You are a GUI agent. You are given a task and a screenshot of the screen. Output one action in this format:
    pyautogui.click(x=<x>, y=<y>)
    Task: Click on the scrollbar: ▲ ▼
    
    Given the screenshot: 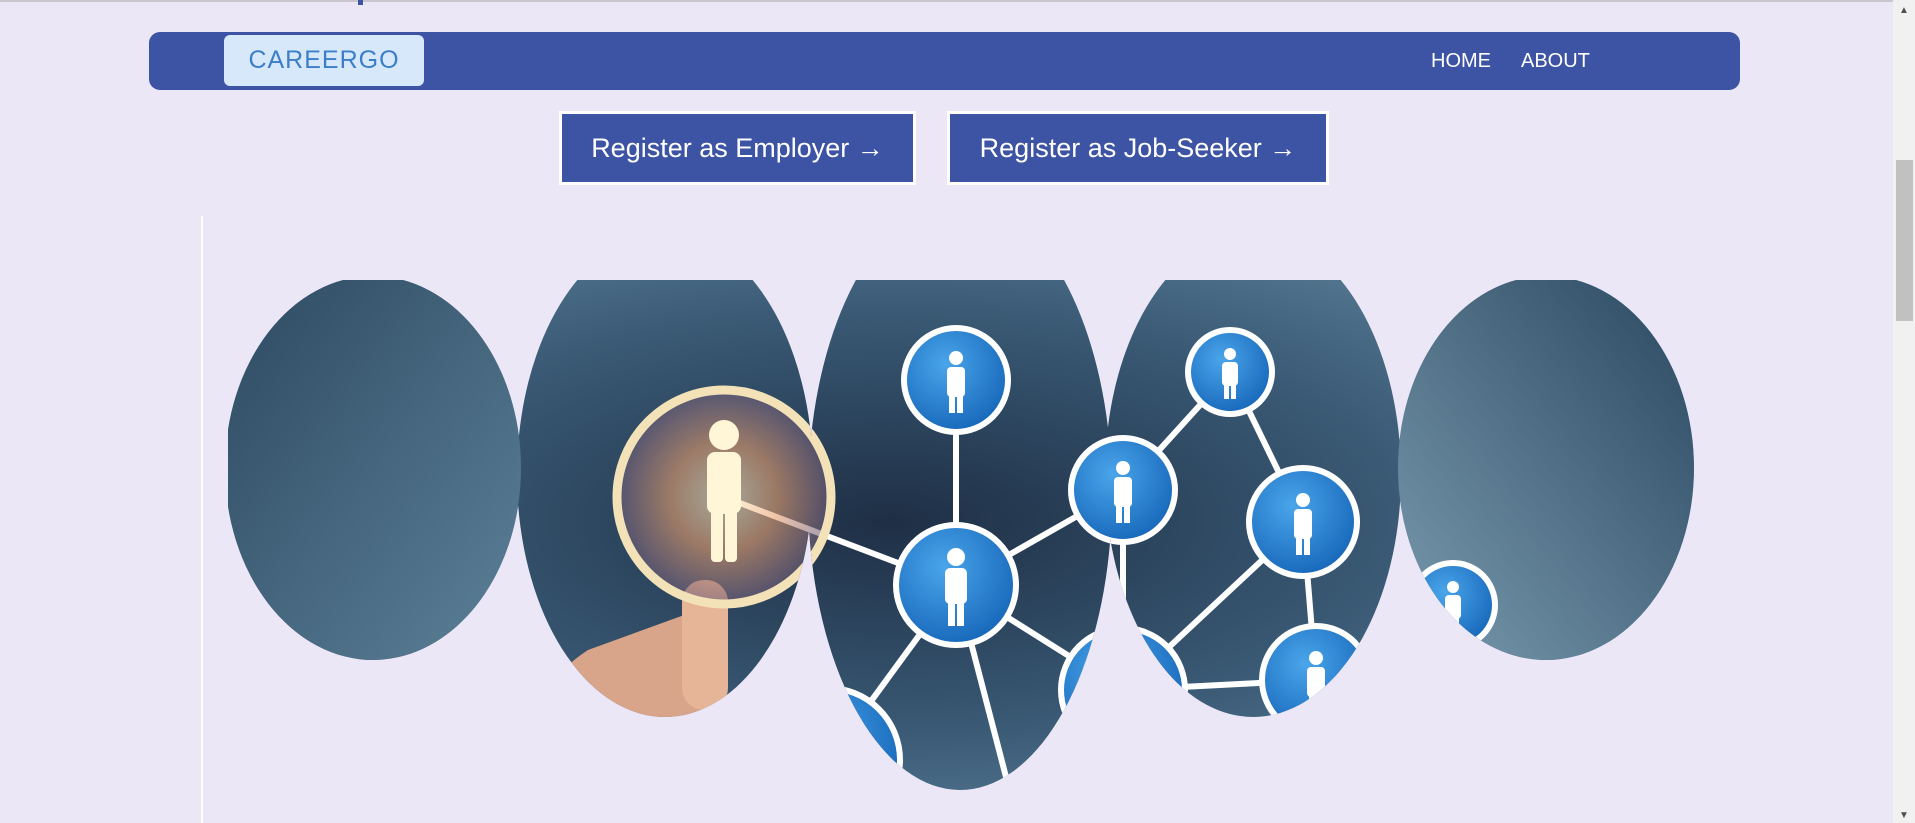 What is the action you would take?
    pyautogui.click(x=1904, y=411)
    